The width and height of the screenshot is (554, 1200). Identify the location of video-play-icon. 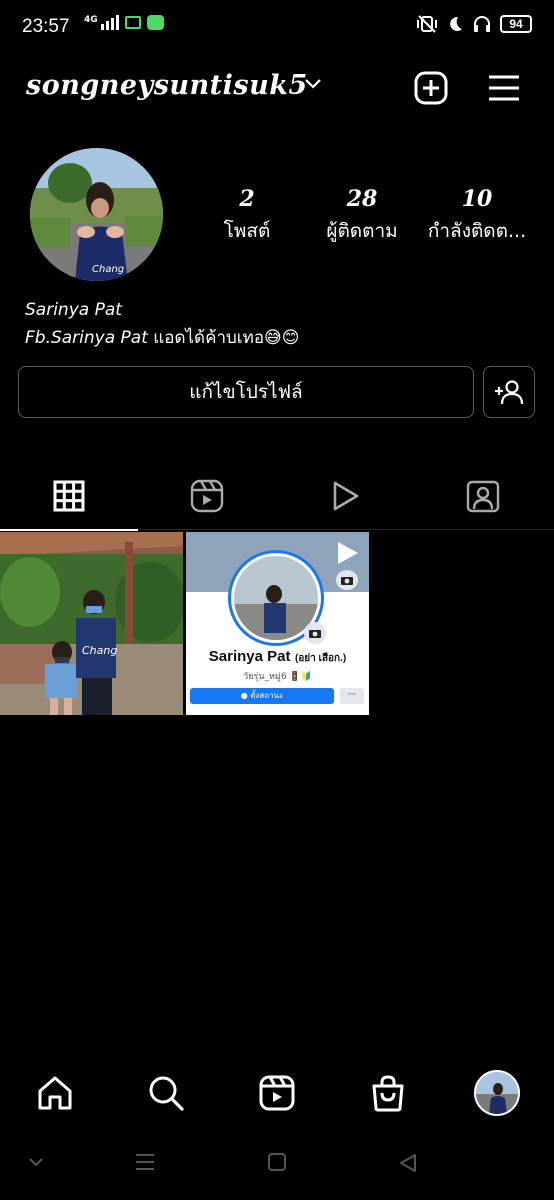
(346, 496).